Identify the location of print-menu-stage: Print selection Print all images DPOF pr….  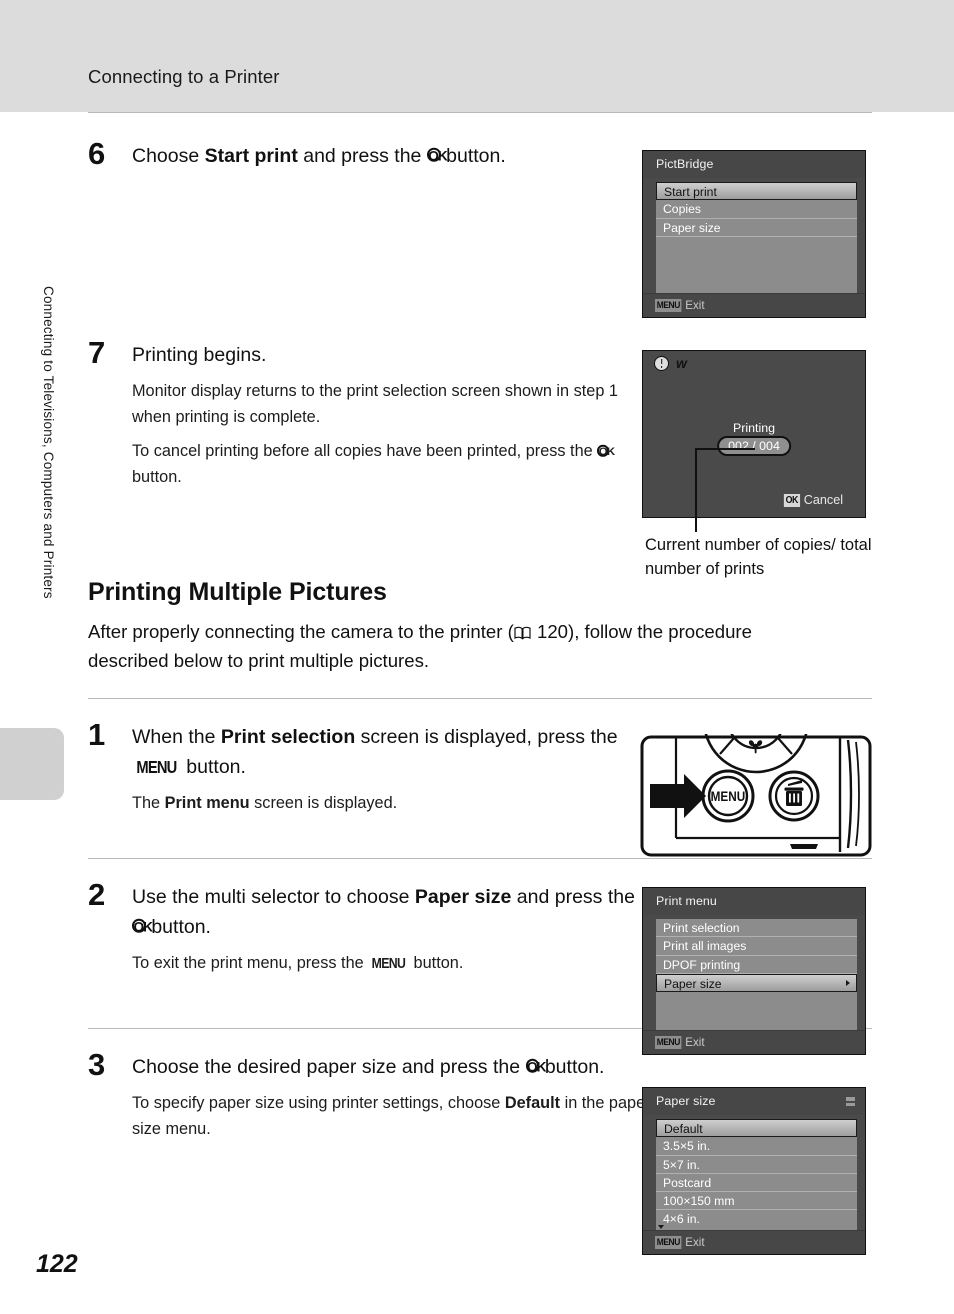
(754, 975).